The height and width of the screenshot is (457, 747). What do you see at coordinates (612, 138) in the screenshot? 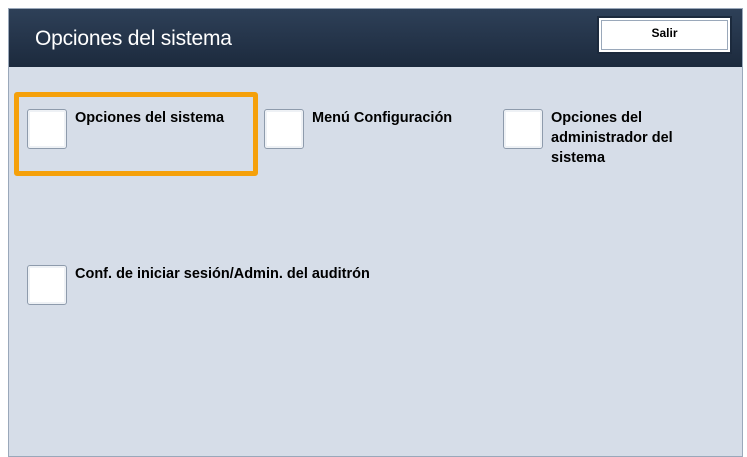
I see `option-label: Opciones del administrador del sistema` at bounding box center [612, 138].